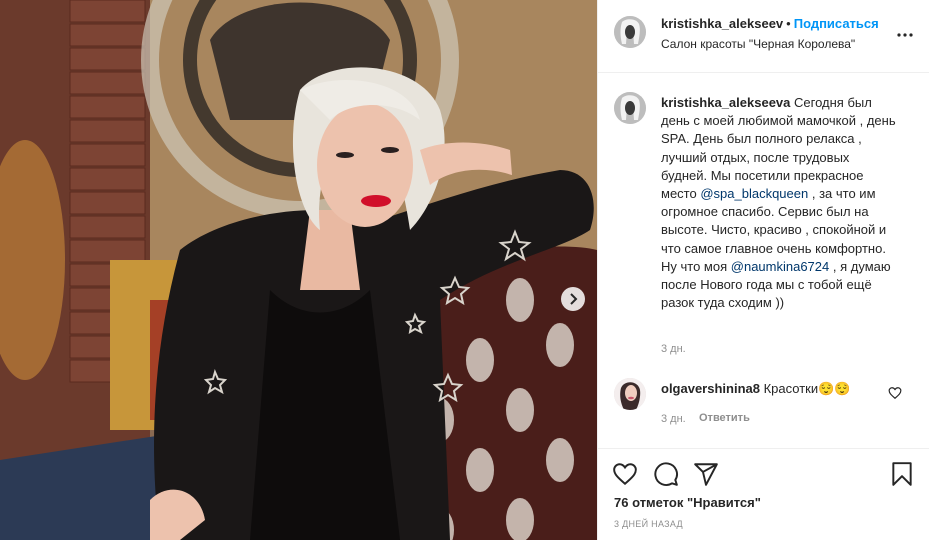  I want to click on comment-age: 3 дн., so click(673, 419).